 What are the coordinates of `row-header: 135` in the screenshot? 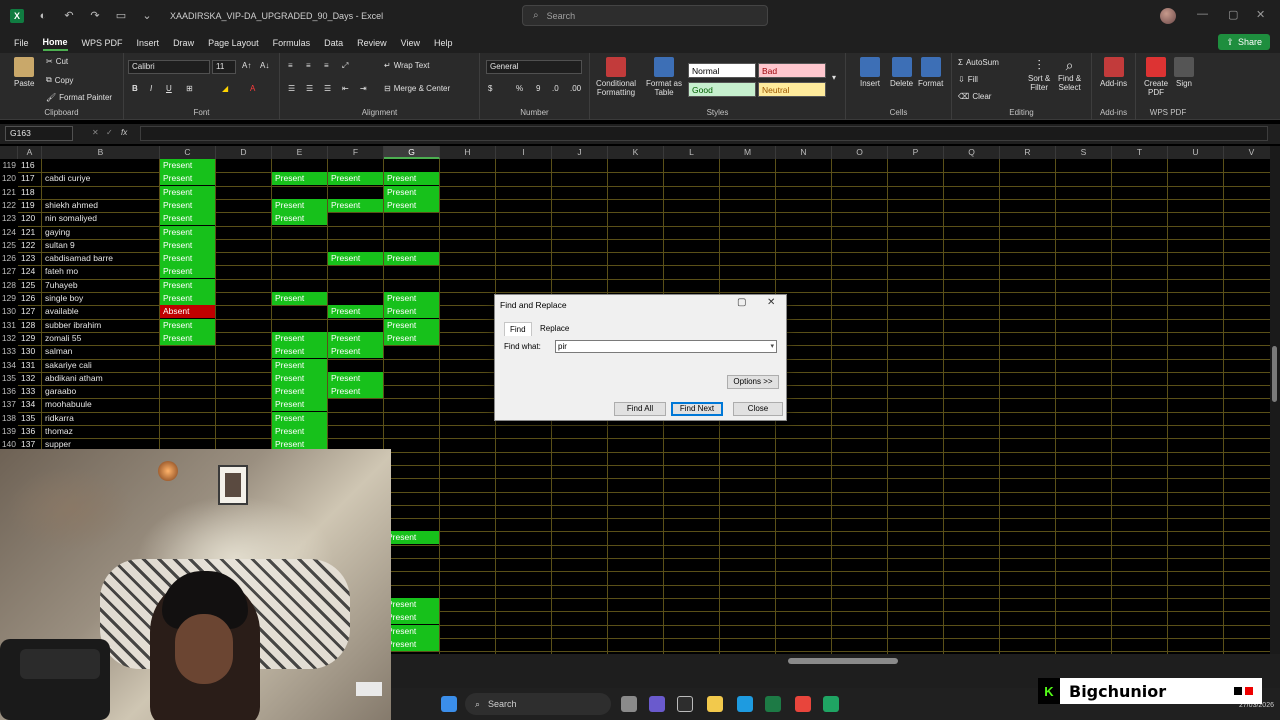 It's located at (9, 378).